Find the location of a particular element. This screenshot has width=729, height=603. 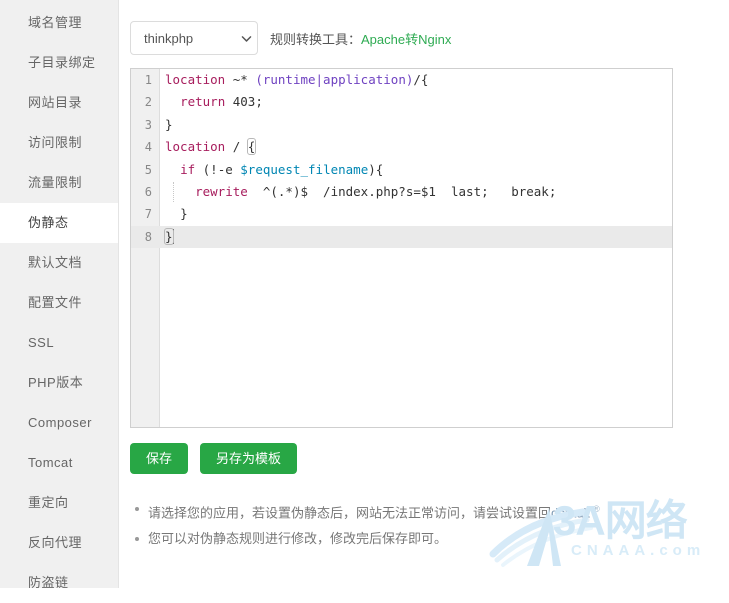

token-rewrite-args: ^(.*)$ /index.php?s=$1 last; break; is located at coordinates (402, 191).